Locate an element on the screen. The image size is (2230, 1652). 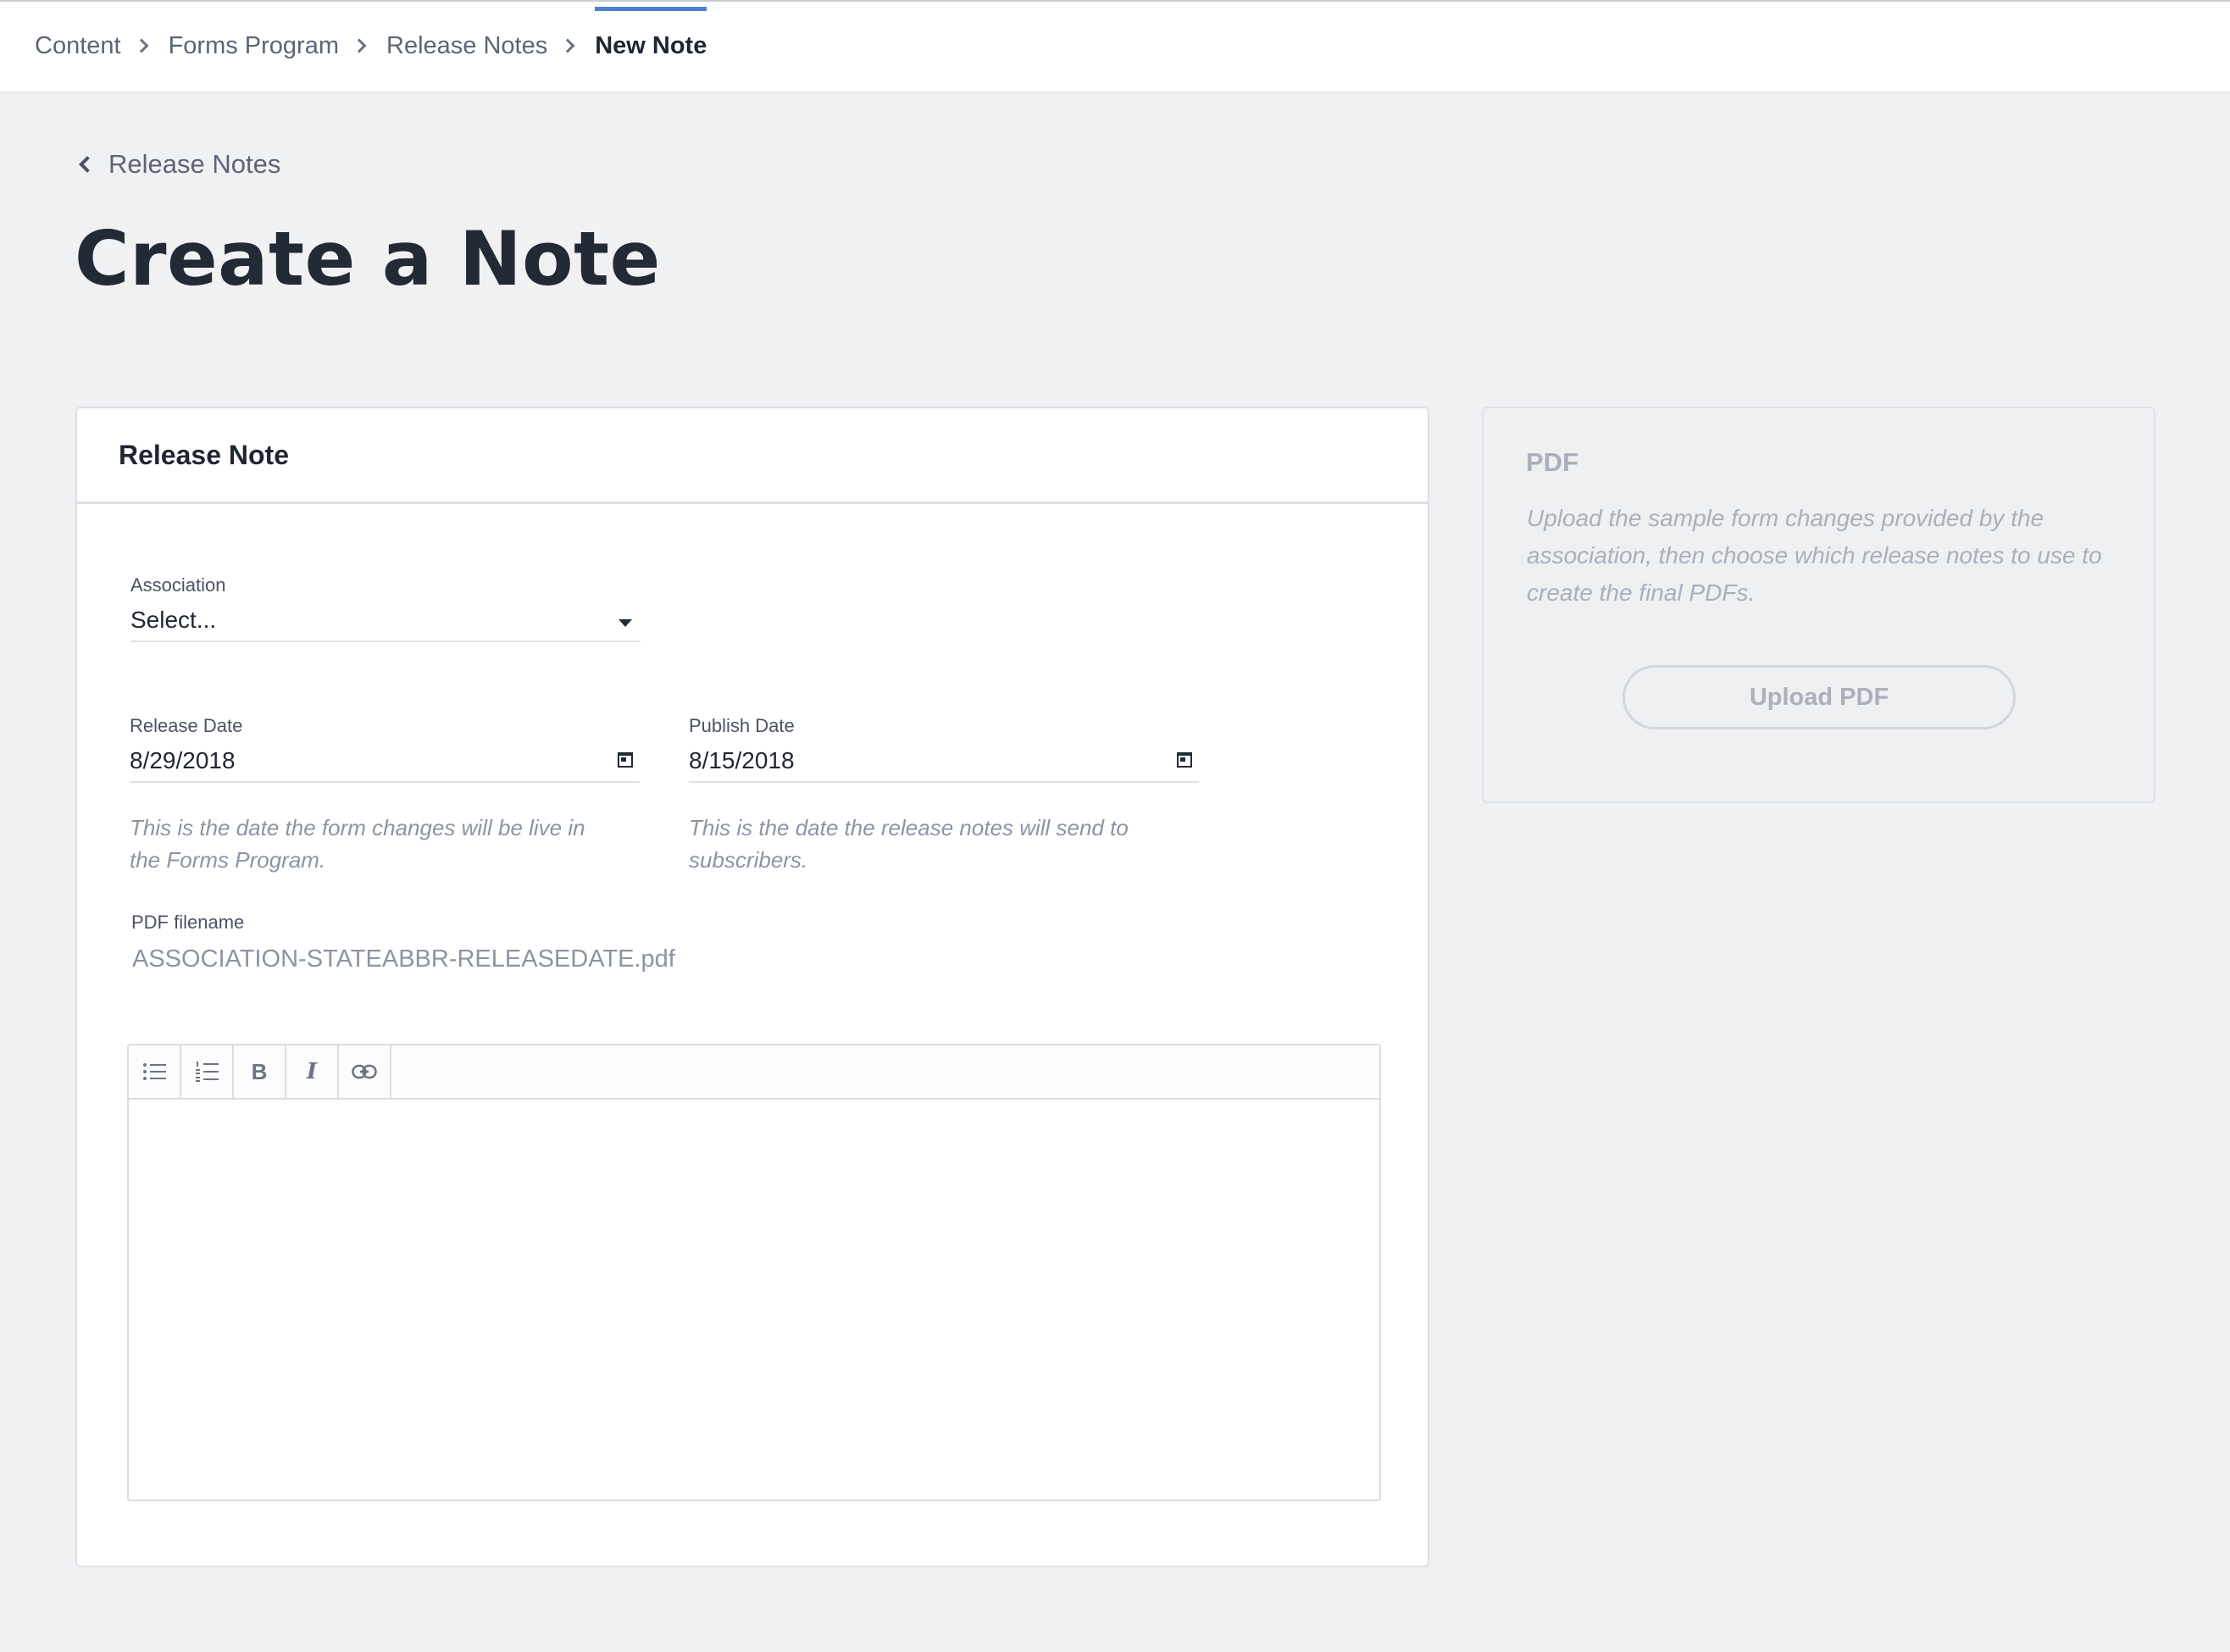
numbered-list-button is located at coordinates (207, 1071).